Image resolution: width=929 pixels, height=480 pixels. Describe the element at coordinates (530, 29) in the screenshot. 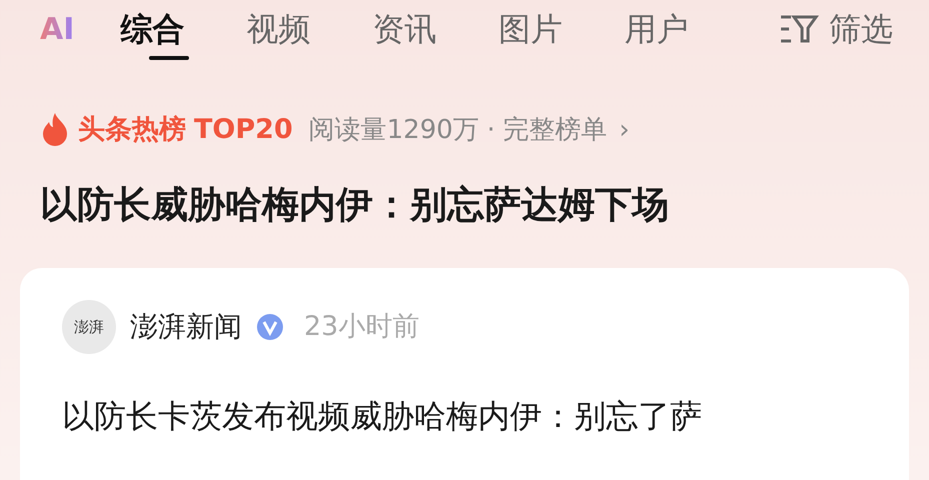

I see `tab: 图片` at that location.